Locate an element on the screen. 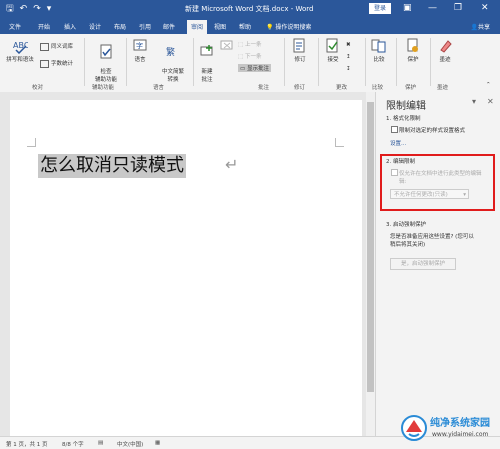 This screenshot has width=500, height=449. watermark: 纯净系统家园 www.yidaimei.com is located at coordinates (448, 428).